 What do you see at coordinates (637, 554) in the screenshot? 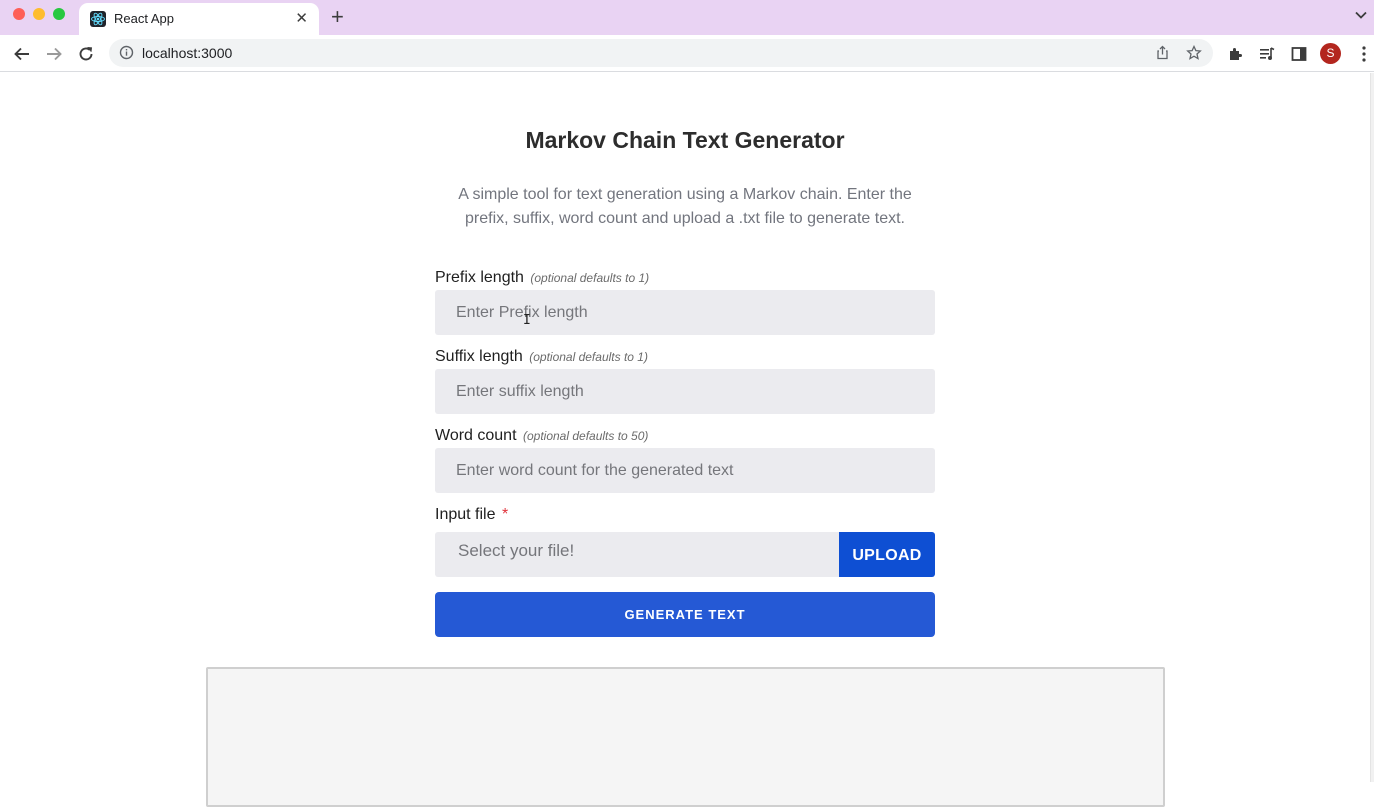
I see `file-select-field: Select your file!` at bounding box center [637, 554].